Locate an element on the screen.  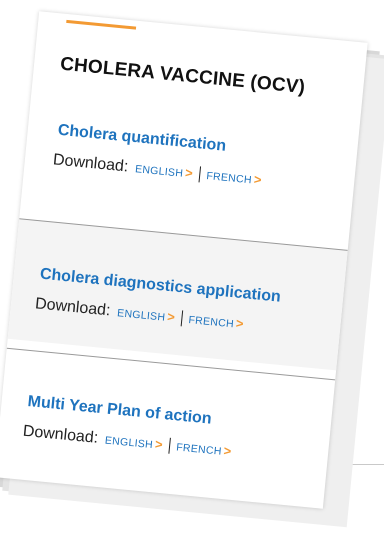
item-title-link: Multi Year Plan of action is located at coordinates (119, 411).